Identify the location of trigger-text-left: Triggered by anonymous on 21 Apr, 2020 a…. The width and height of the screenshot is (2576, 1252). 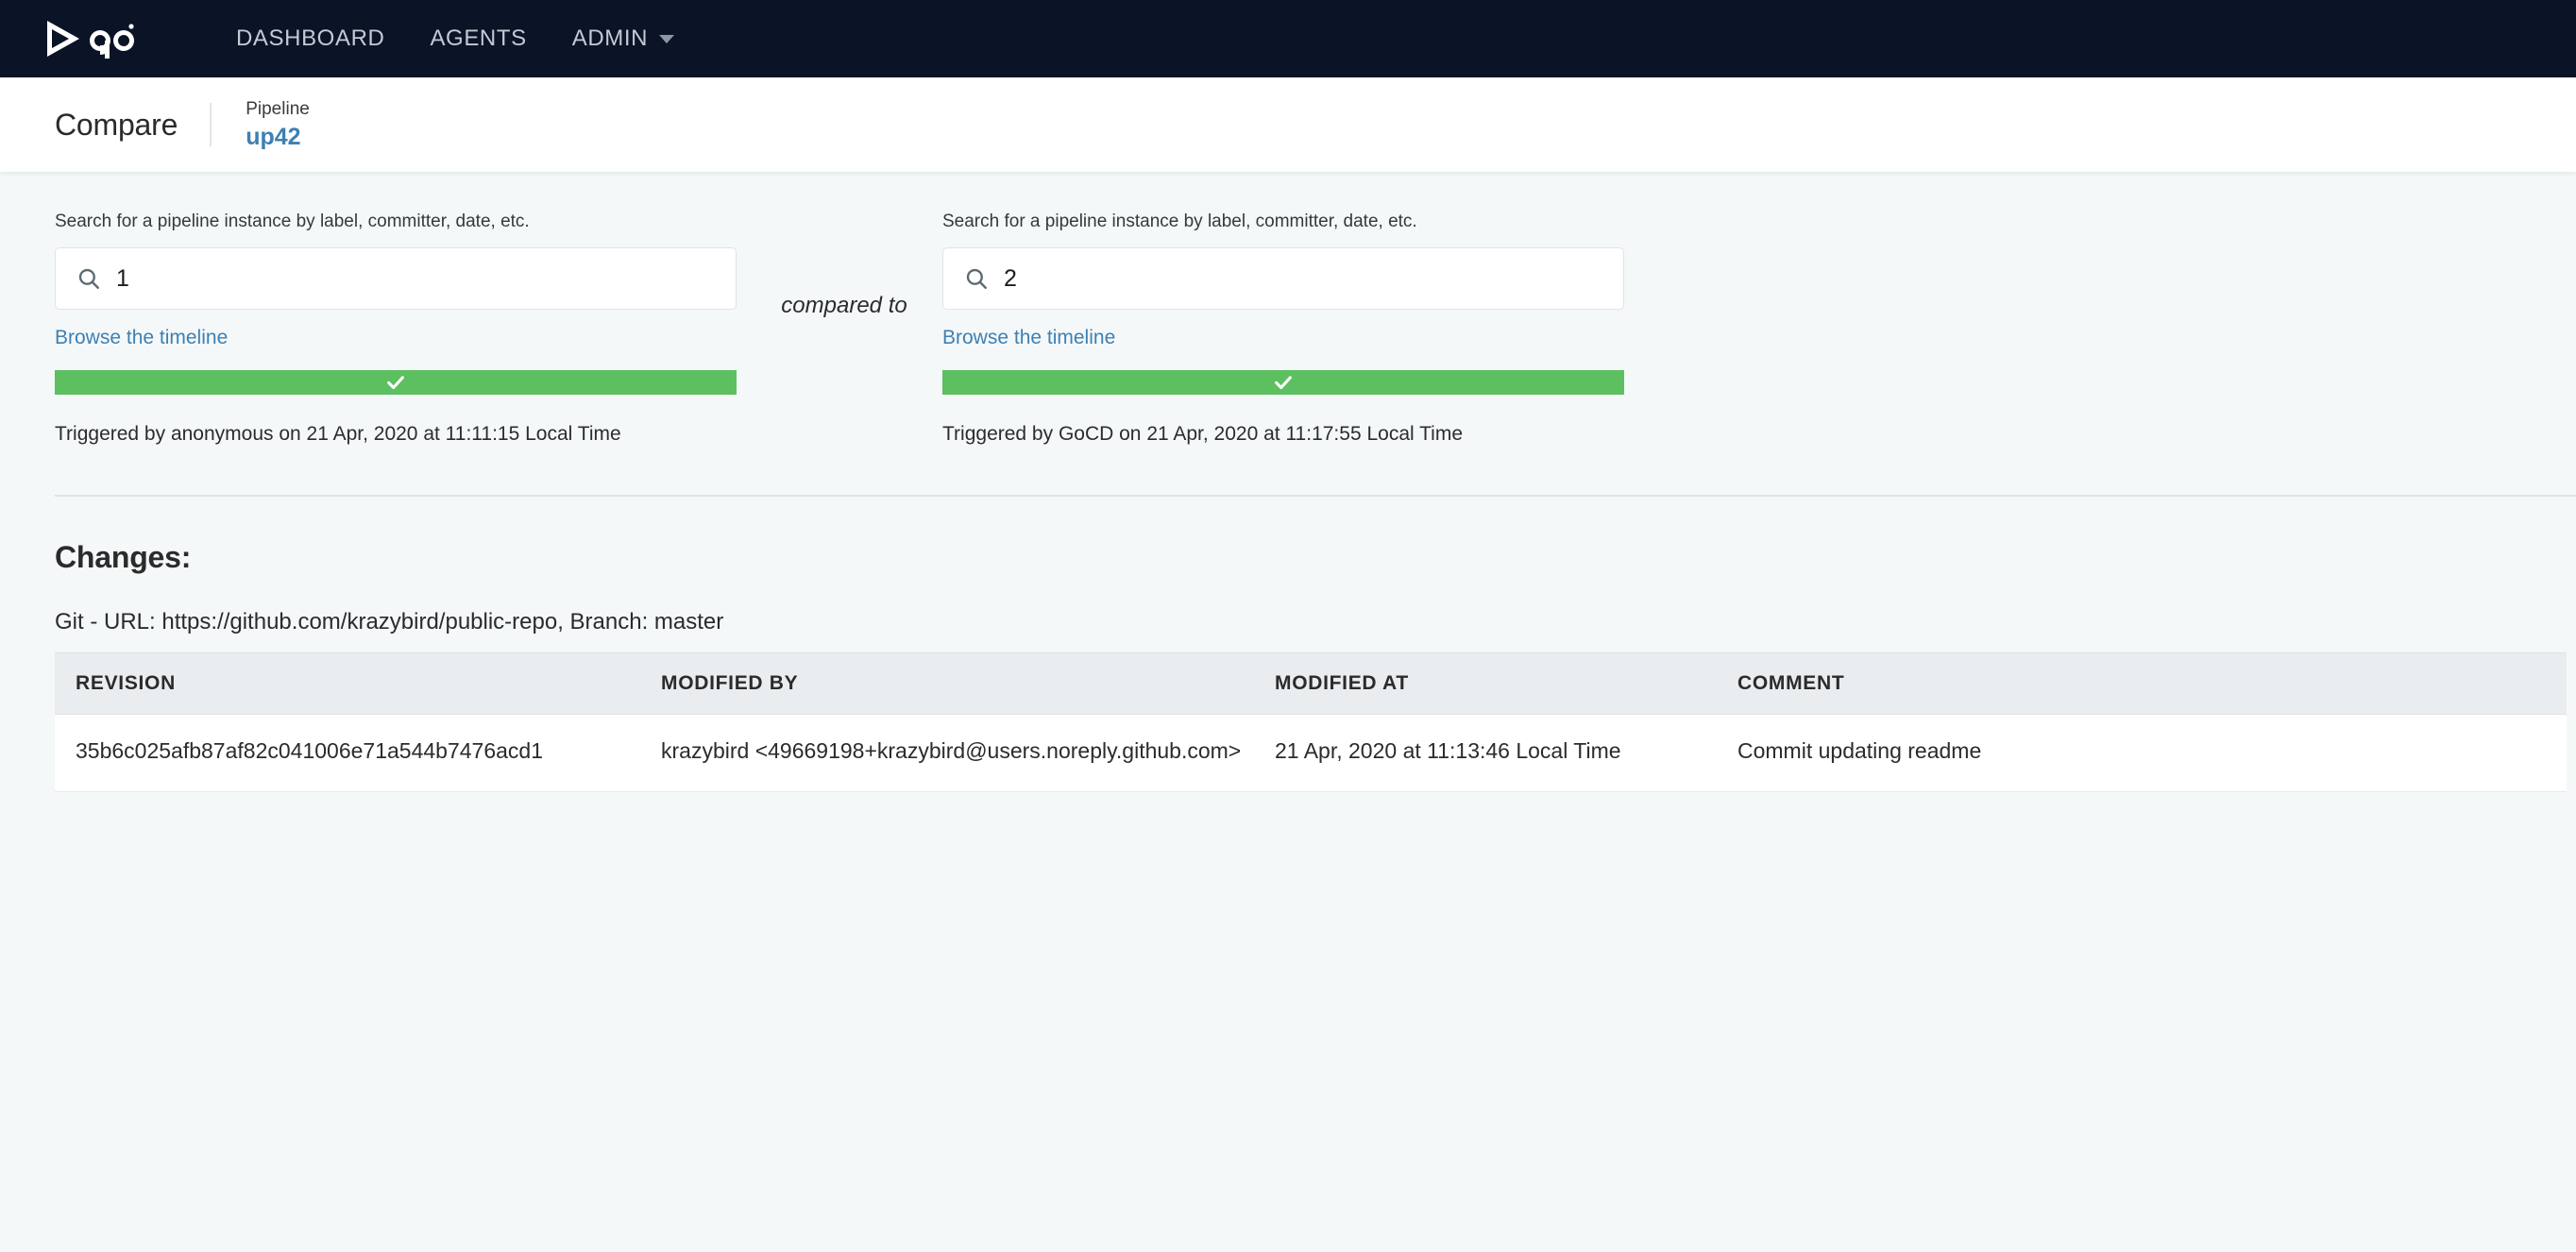
(338, 434).